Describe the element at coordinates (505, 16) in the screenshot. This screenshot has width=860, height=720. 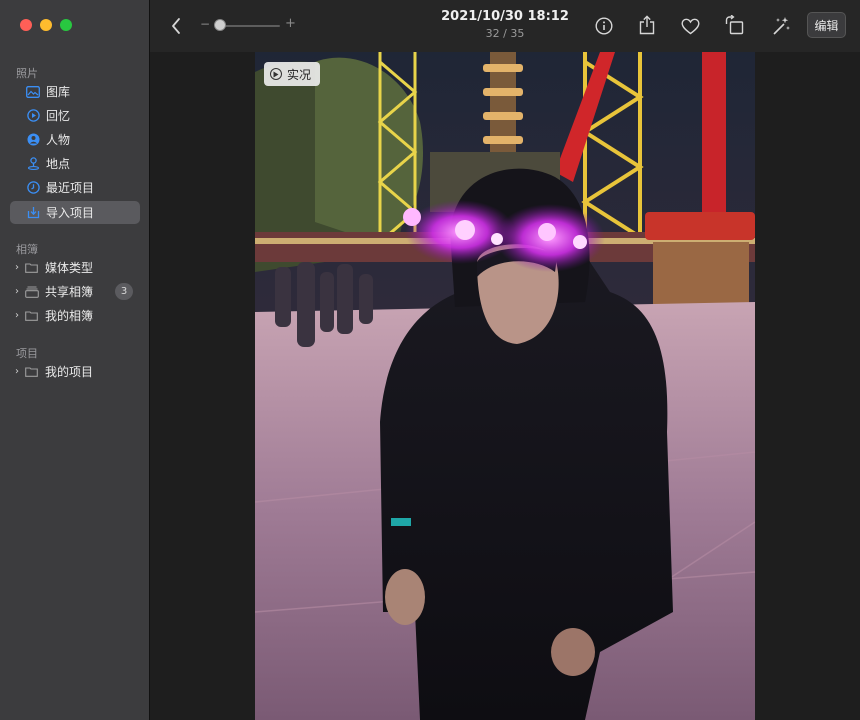
I see `photo-date-title: 2021/10/30 18:12` at that location.